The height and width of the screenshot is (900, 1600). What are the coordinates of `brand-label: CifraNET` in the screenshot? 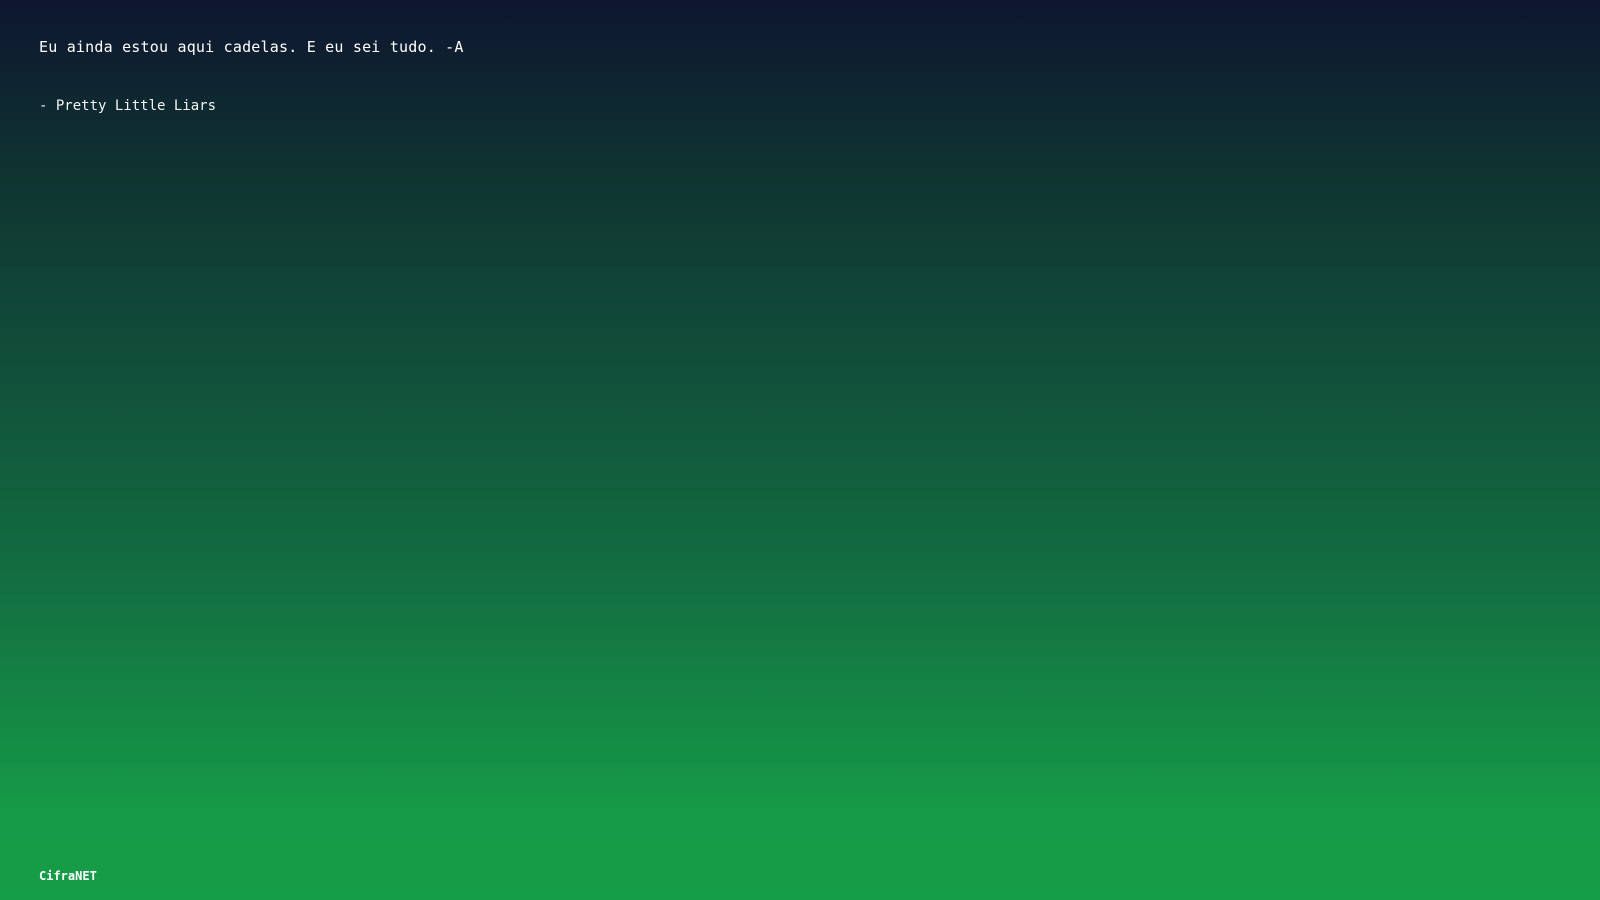 It's located at (68, 876).